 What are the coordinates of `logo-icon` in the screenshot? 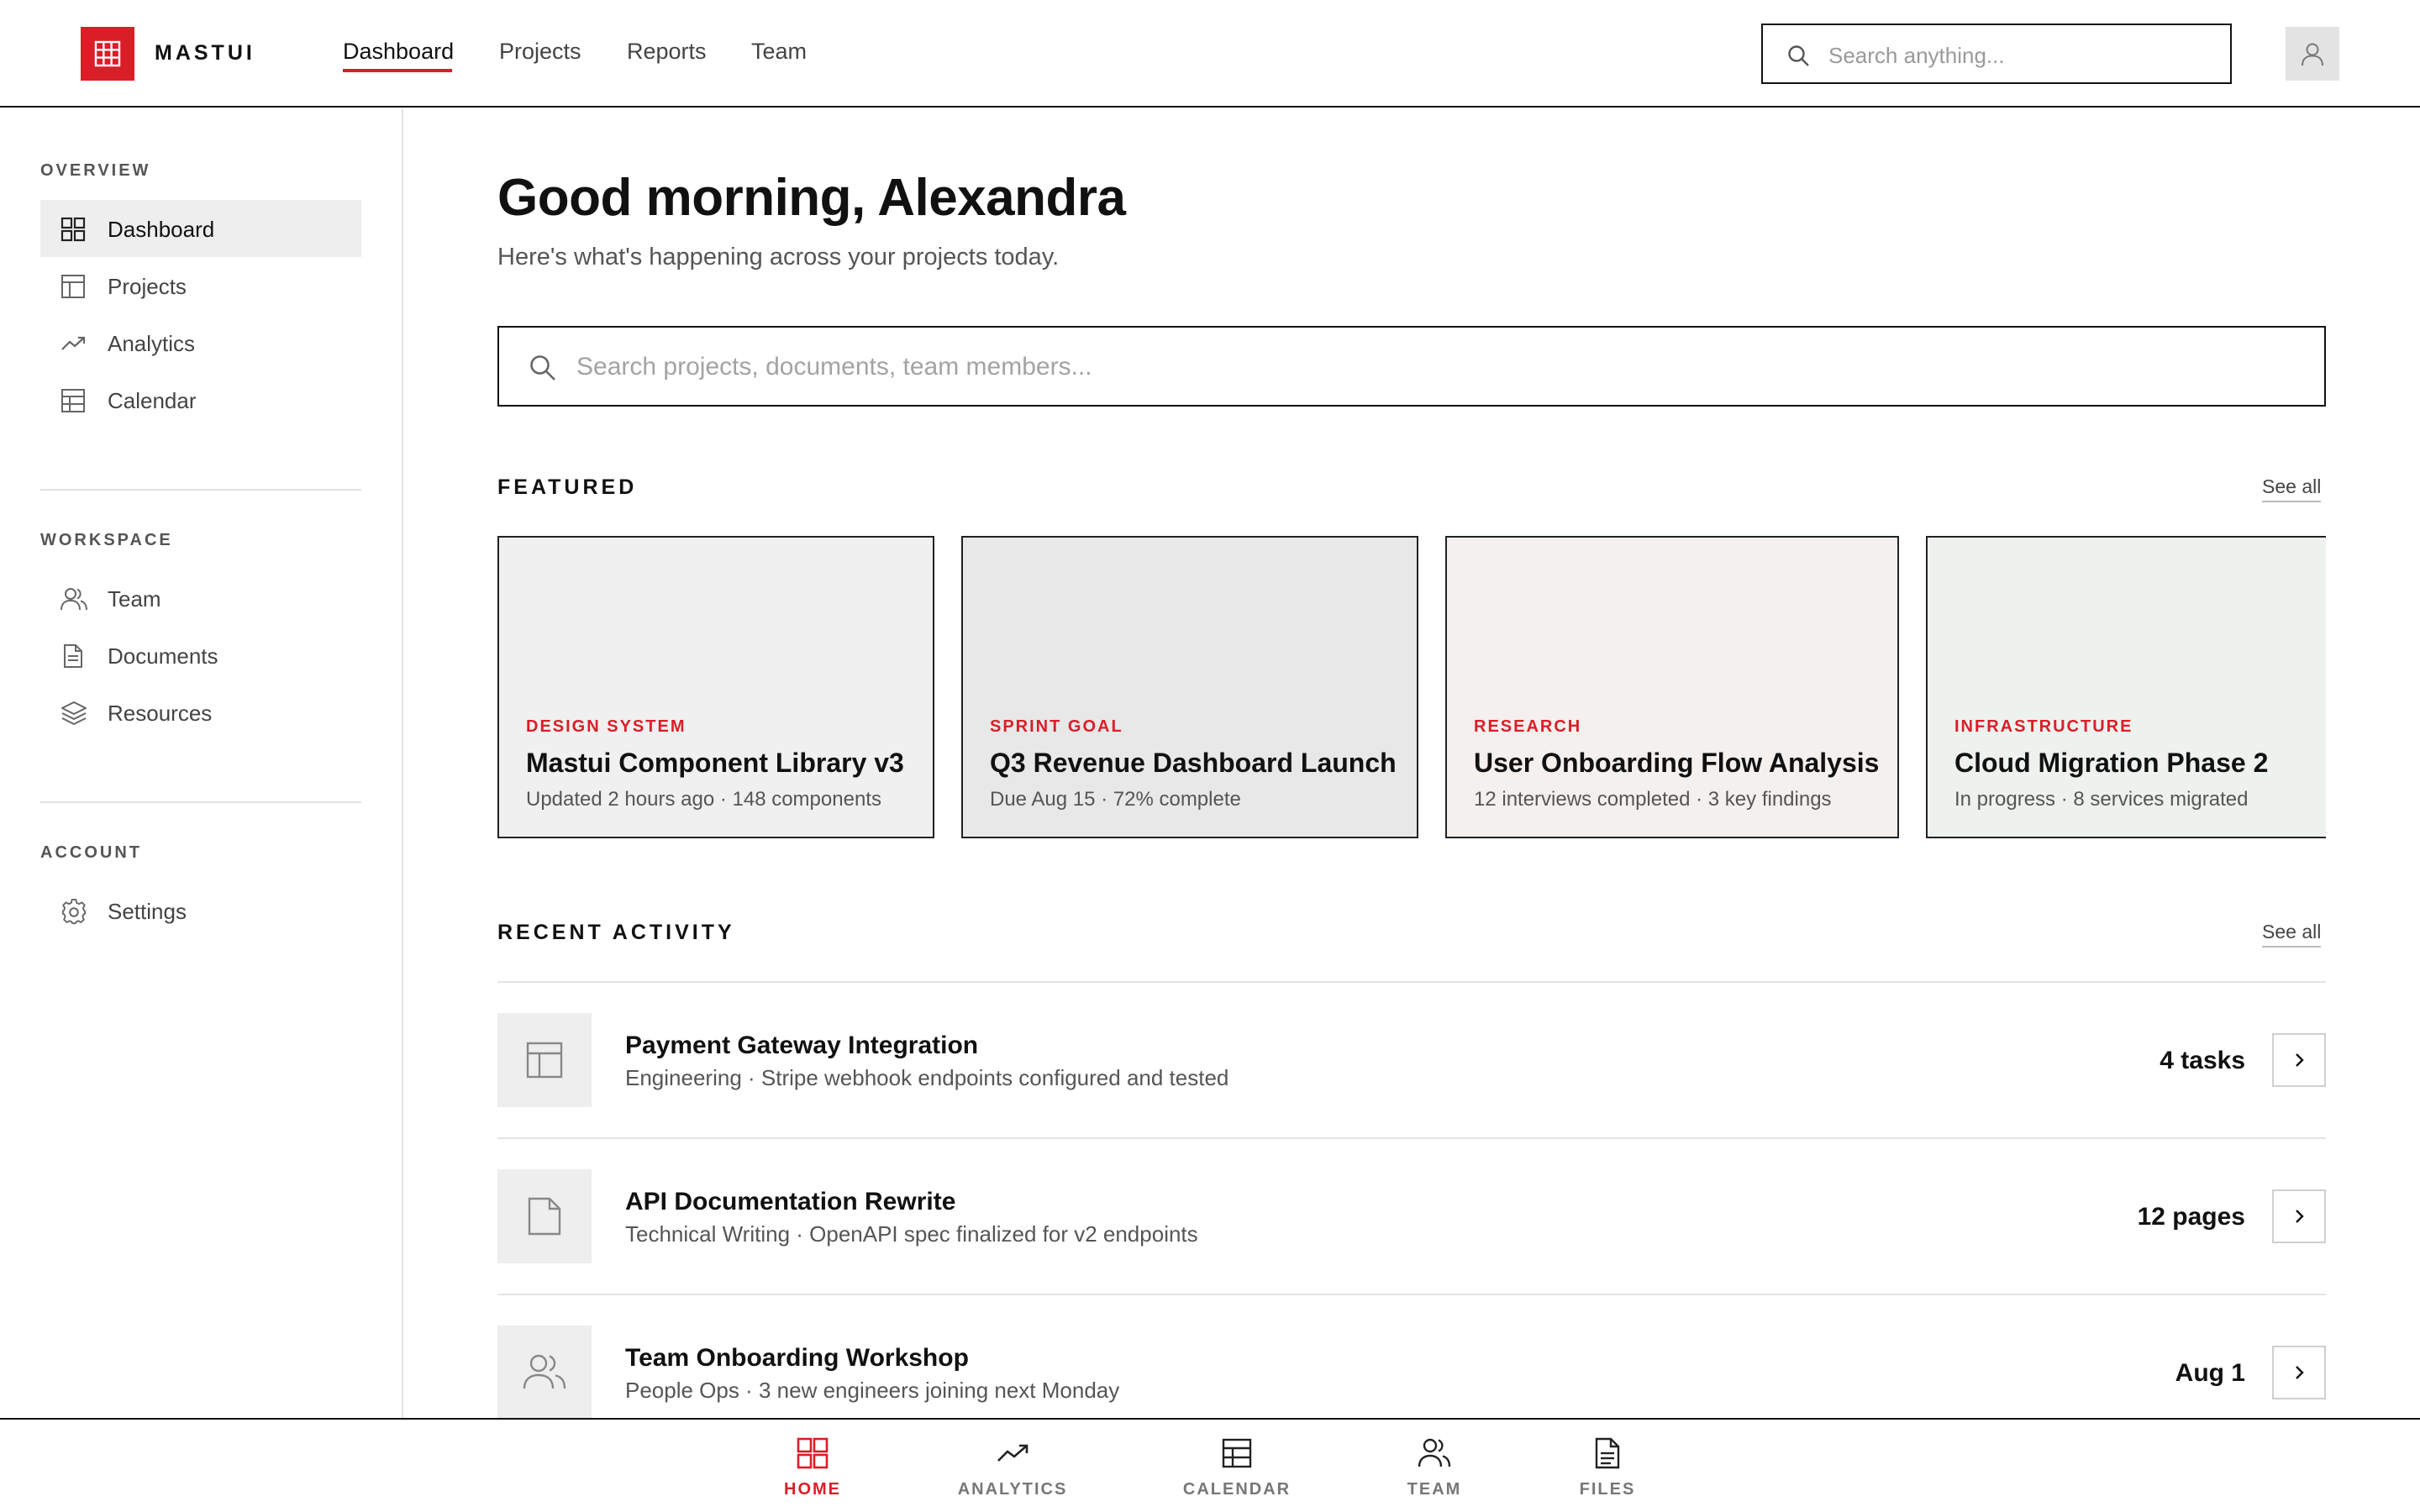 It's located at (107, 54).